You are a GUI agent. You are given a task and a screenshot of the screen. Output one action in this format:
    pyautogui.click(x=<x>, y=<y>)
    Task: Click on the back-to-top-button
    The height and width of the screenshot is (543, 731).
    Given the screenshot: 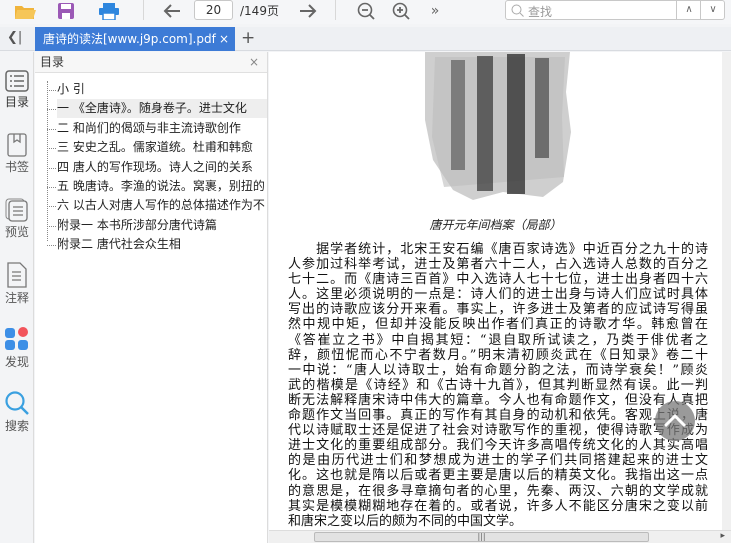 What is the action you would take?
    pyautogui.click(x=675, y=421)
    